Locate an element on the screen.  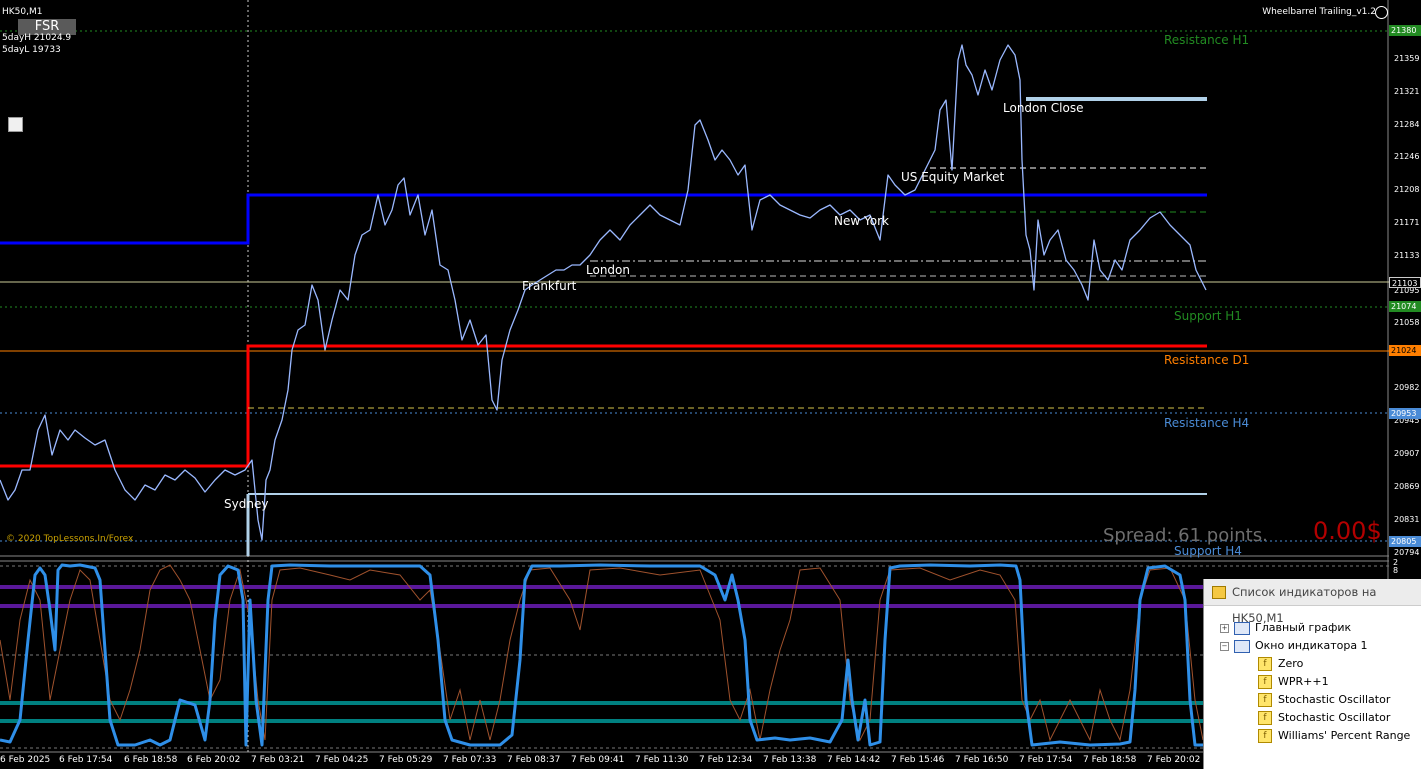
session-london-close: London Close is located at coordinates (1043, 108).